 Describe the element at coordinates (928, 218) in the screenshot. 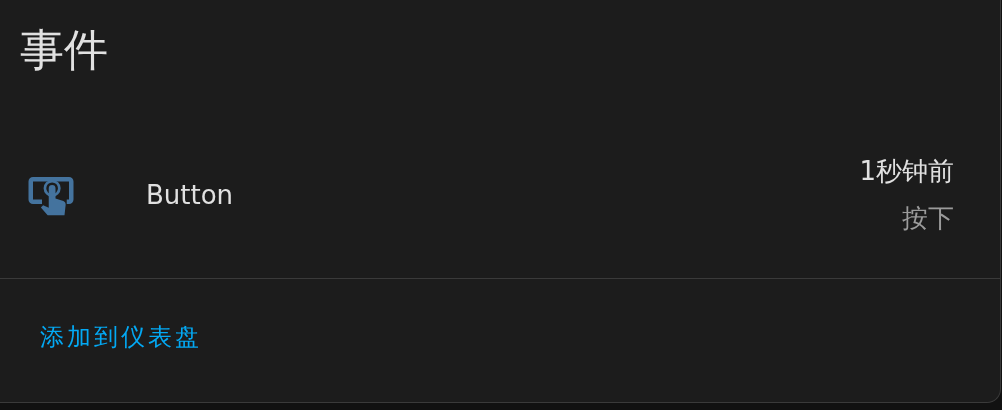

I see `state-text: 按下` at that location.